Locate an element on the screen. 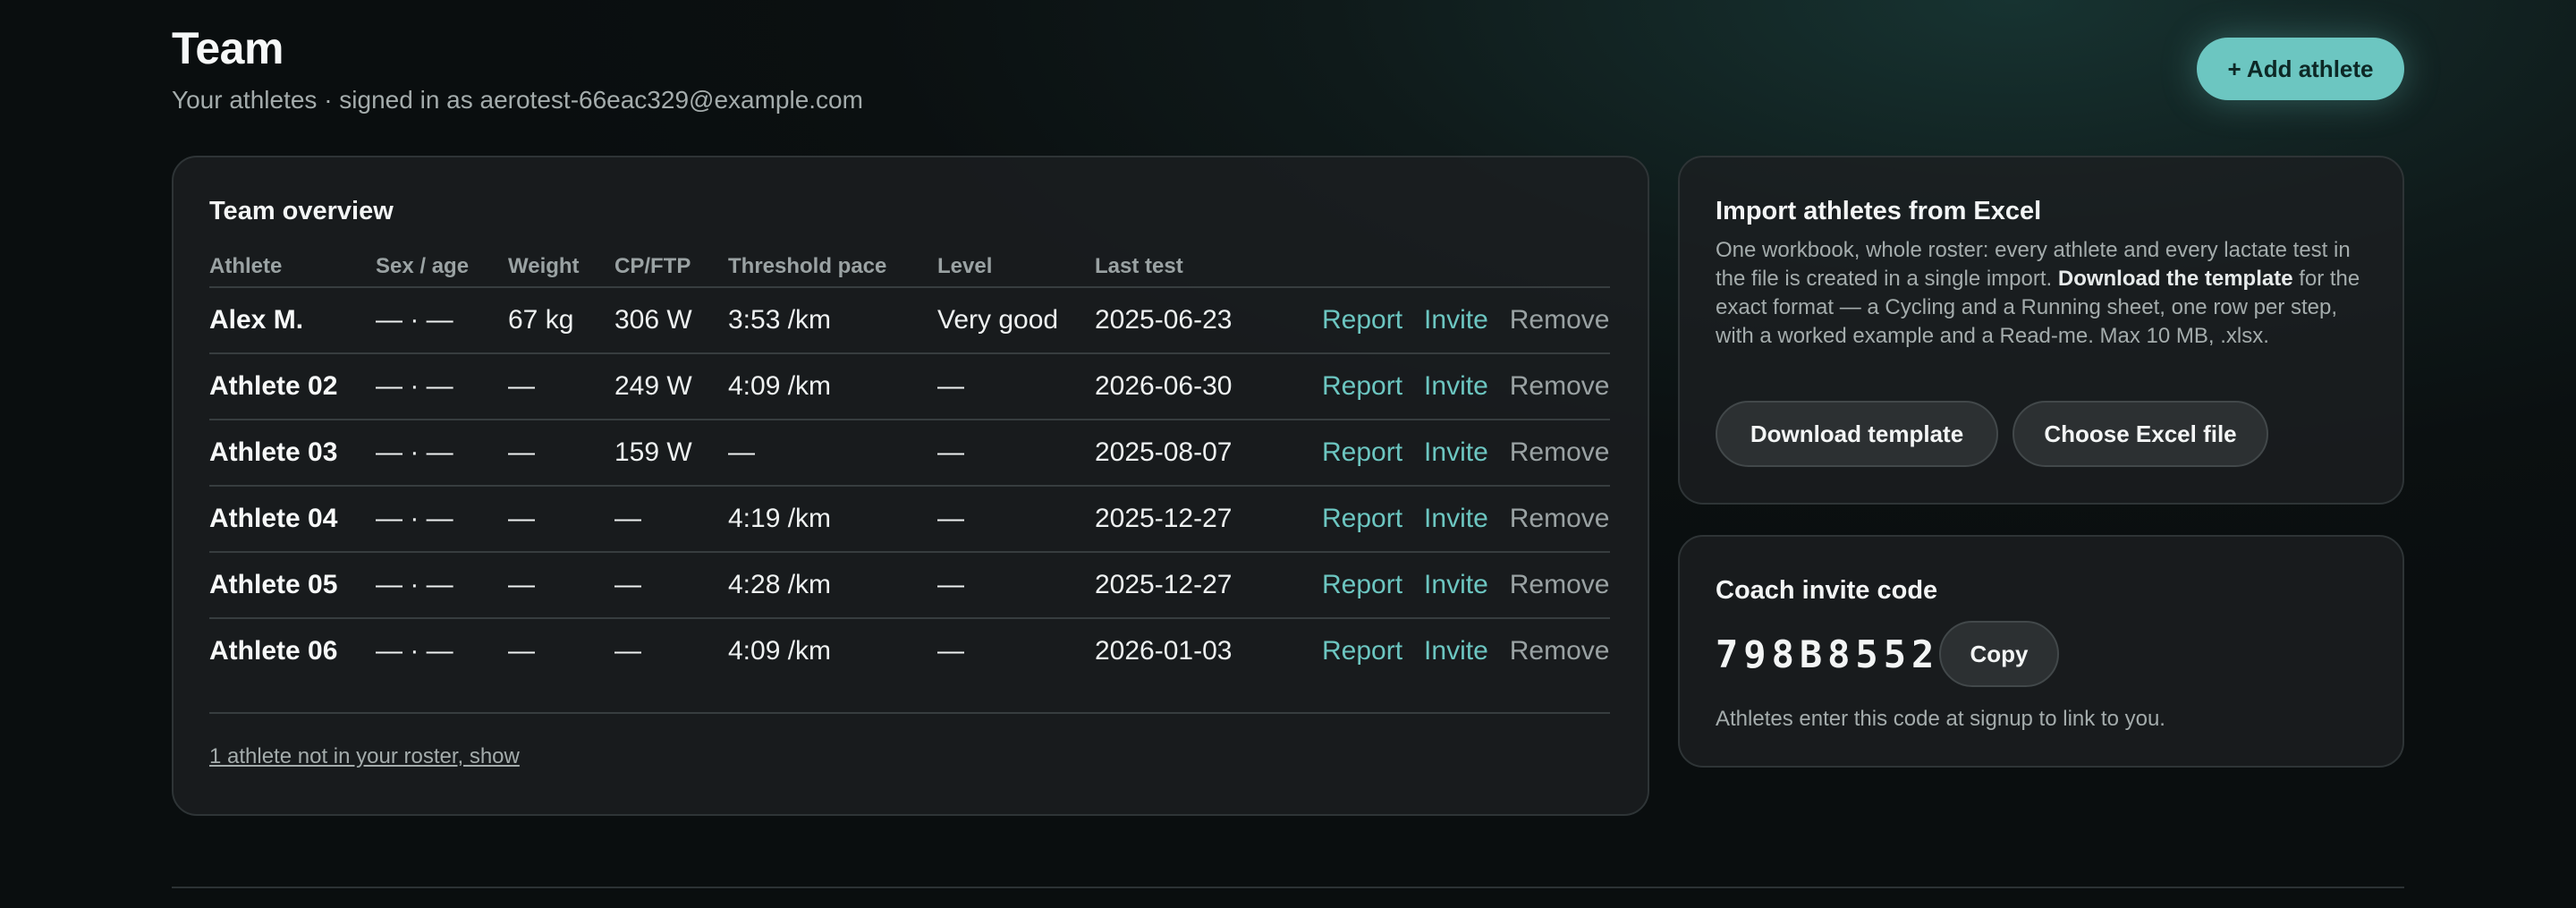 The height and width of the screenshot is (908, 2576). athlete-pace: 4:28 /km is located at coordinates (832, 585).